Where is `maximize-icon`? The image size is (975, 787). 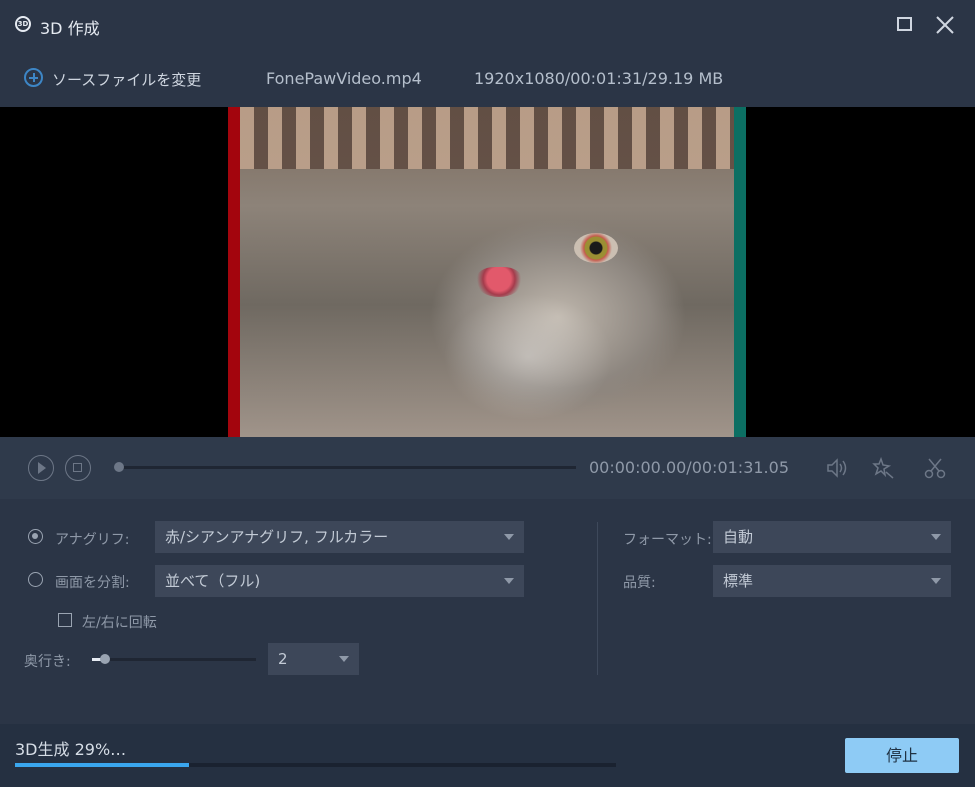 maximize-icon is located at coordinates (904, 24).